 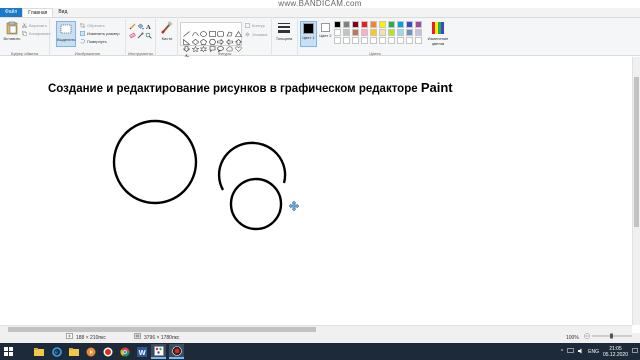 I want to click on fill-button: Заливка, so click(x=256, y=34).